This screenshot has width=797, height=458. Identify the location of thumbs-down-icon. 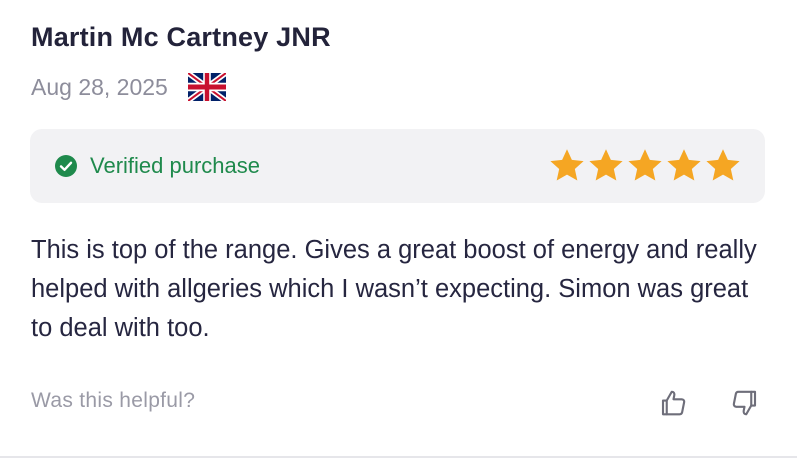
(744, 403).